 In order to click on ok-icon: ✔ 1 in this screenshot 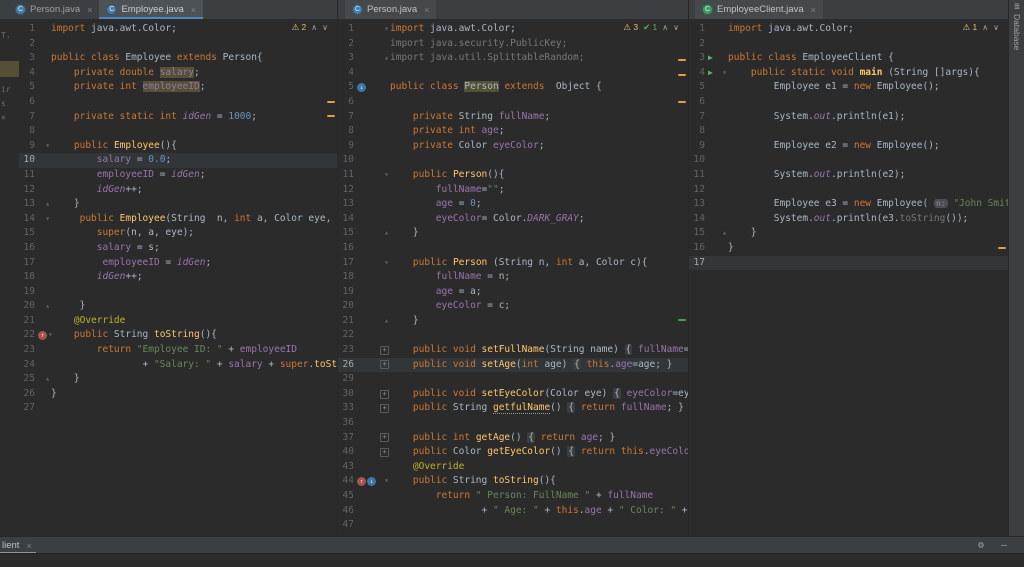, I will do `click(650, 27)`.